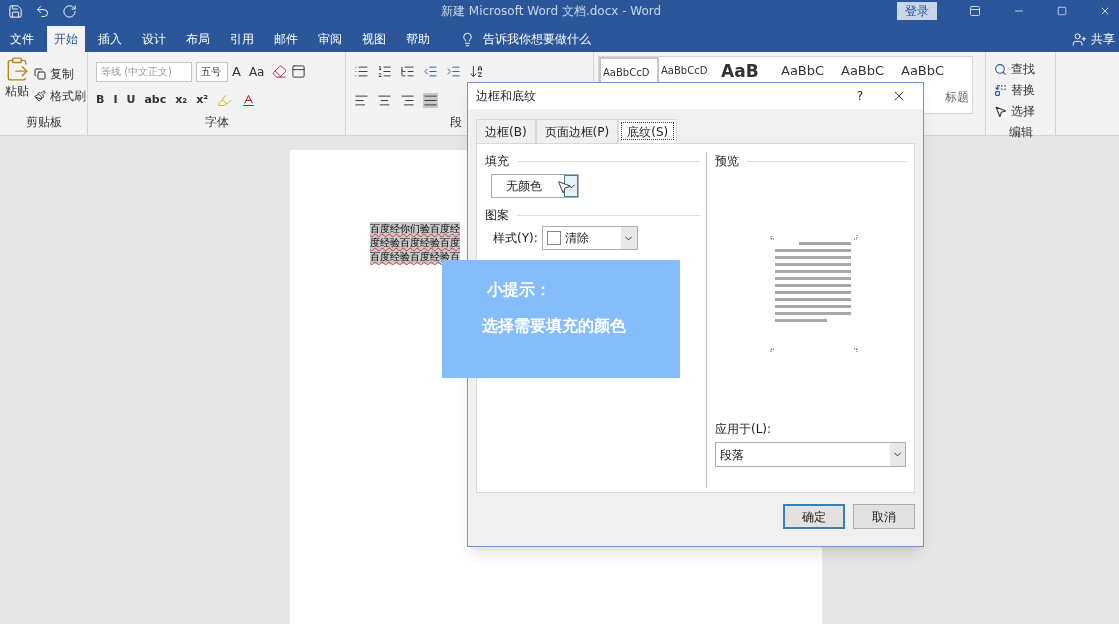  I want to click on swatch-icon, so click(553, 238).